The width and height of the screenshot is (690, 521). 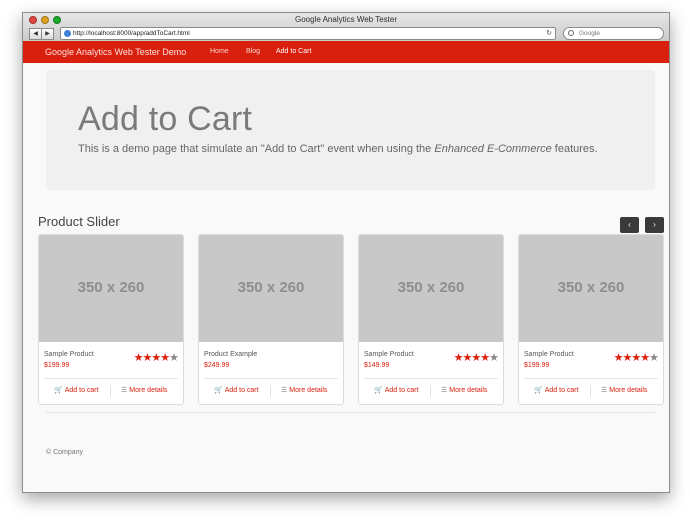 What do you see at coordinates (231, 354) in the screenshot?
I see `product-name: Product Example` at bounding box center [231, 354].